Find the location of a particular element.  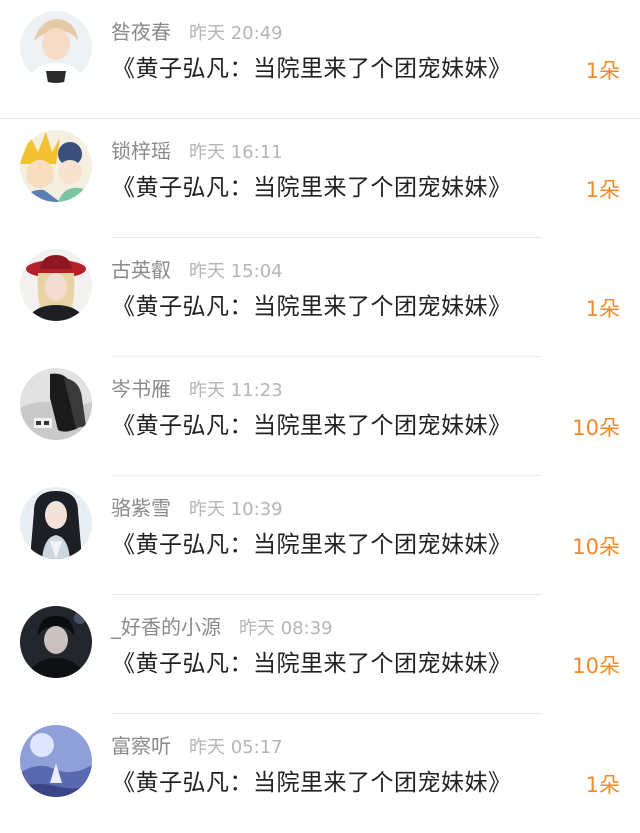

list-item: 富察听 昨天 05:17 《黄子弘凡：当院里来了个团宠妹妹》 1朵 is located at coordinates (320, 773).